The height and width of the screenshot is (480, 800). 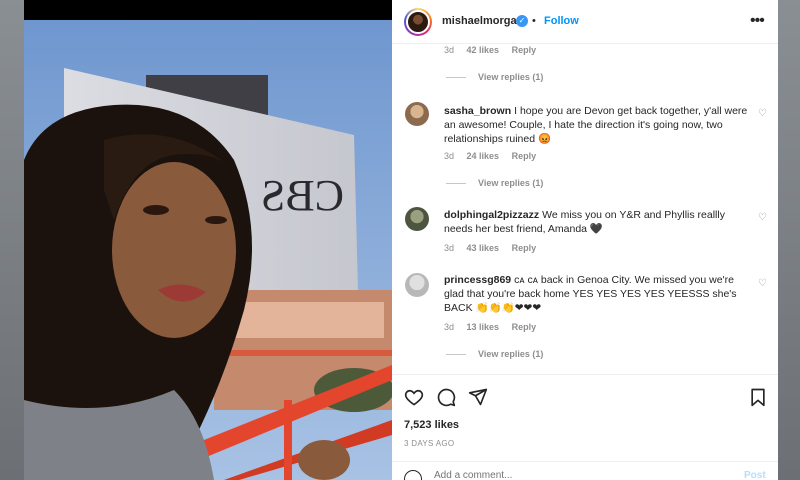 I want to click on comment-username: sasha_brown, so click(x=477, y=111).